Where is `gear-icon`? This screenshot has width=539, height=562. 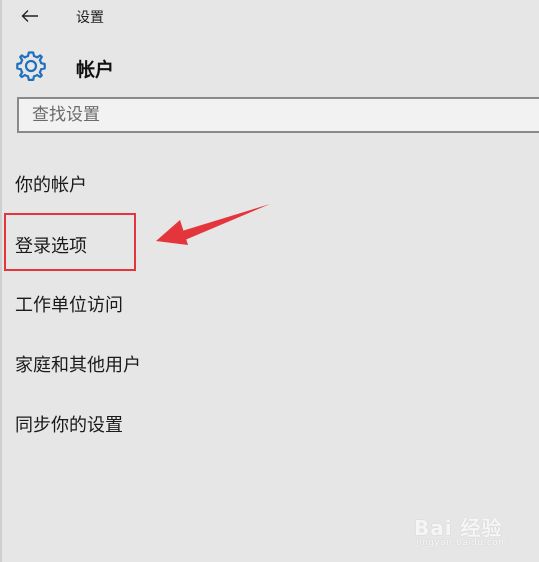 gear-icon is located at coordinates (31, 66).